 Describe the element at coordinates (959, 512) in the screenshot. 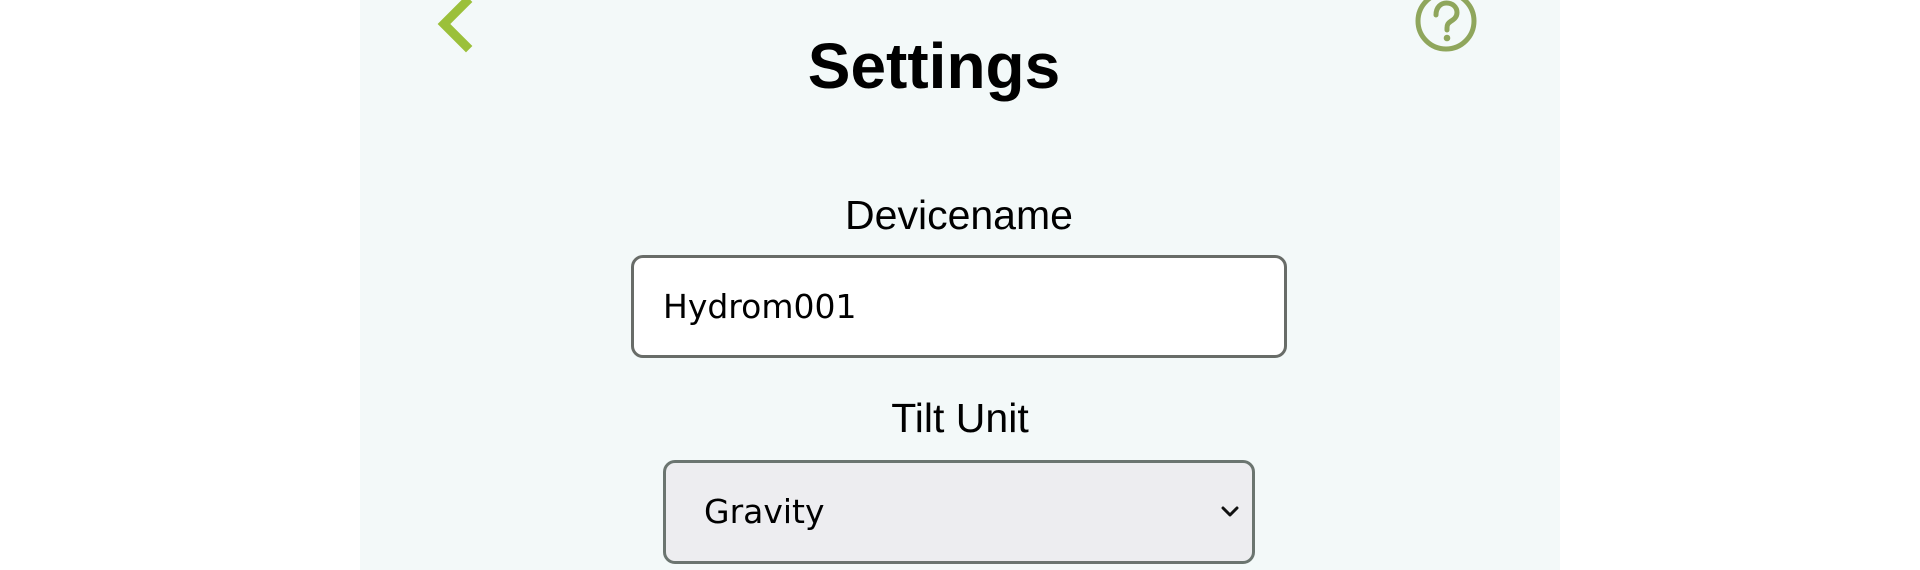

I see `tilt-unit-select: Gravity` at that location.